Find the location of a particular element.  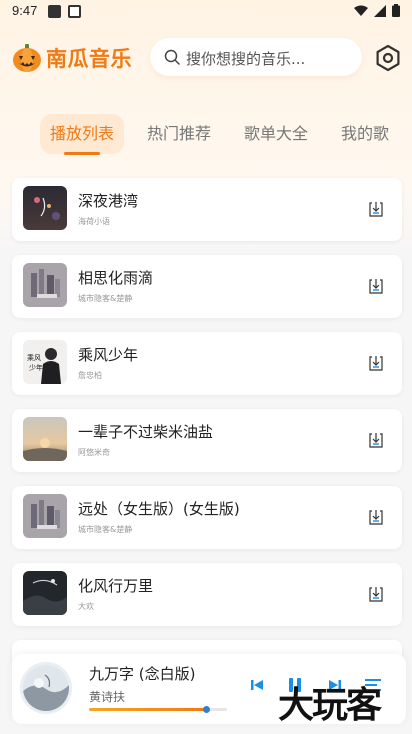

status-bar: 9:47 is located at coordinates (206, 12).